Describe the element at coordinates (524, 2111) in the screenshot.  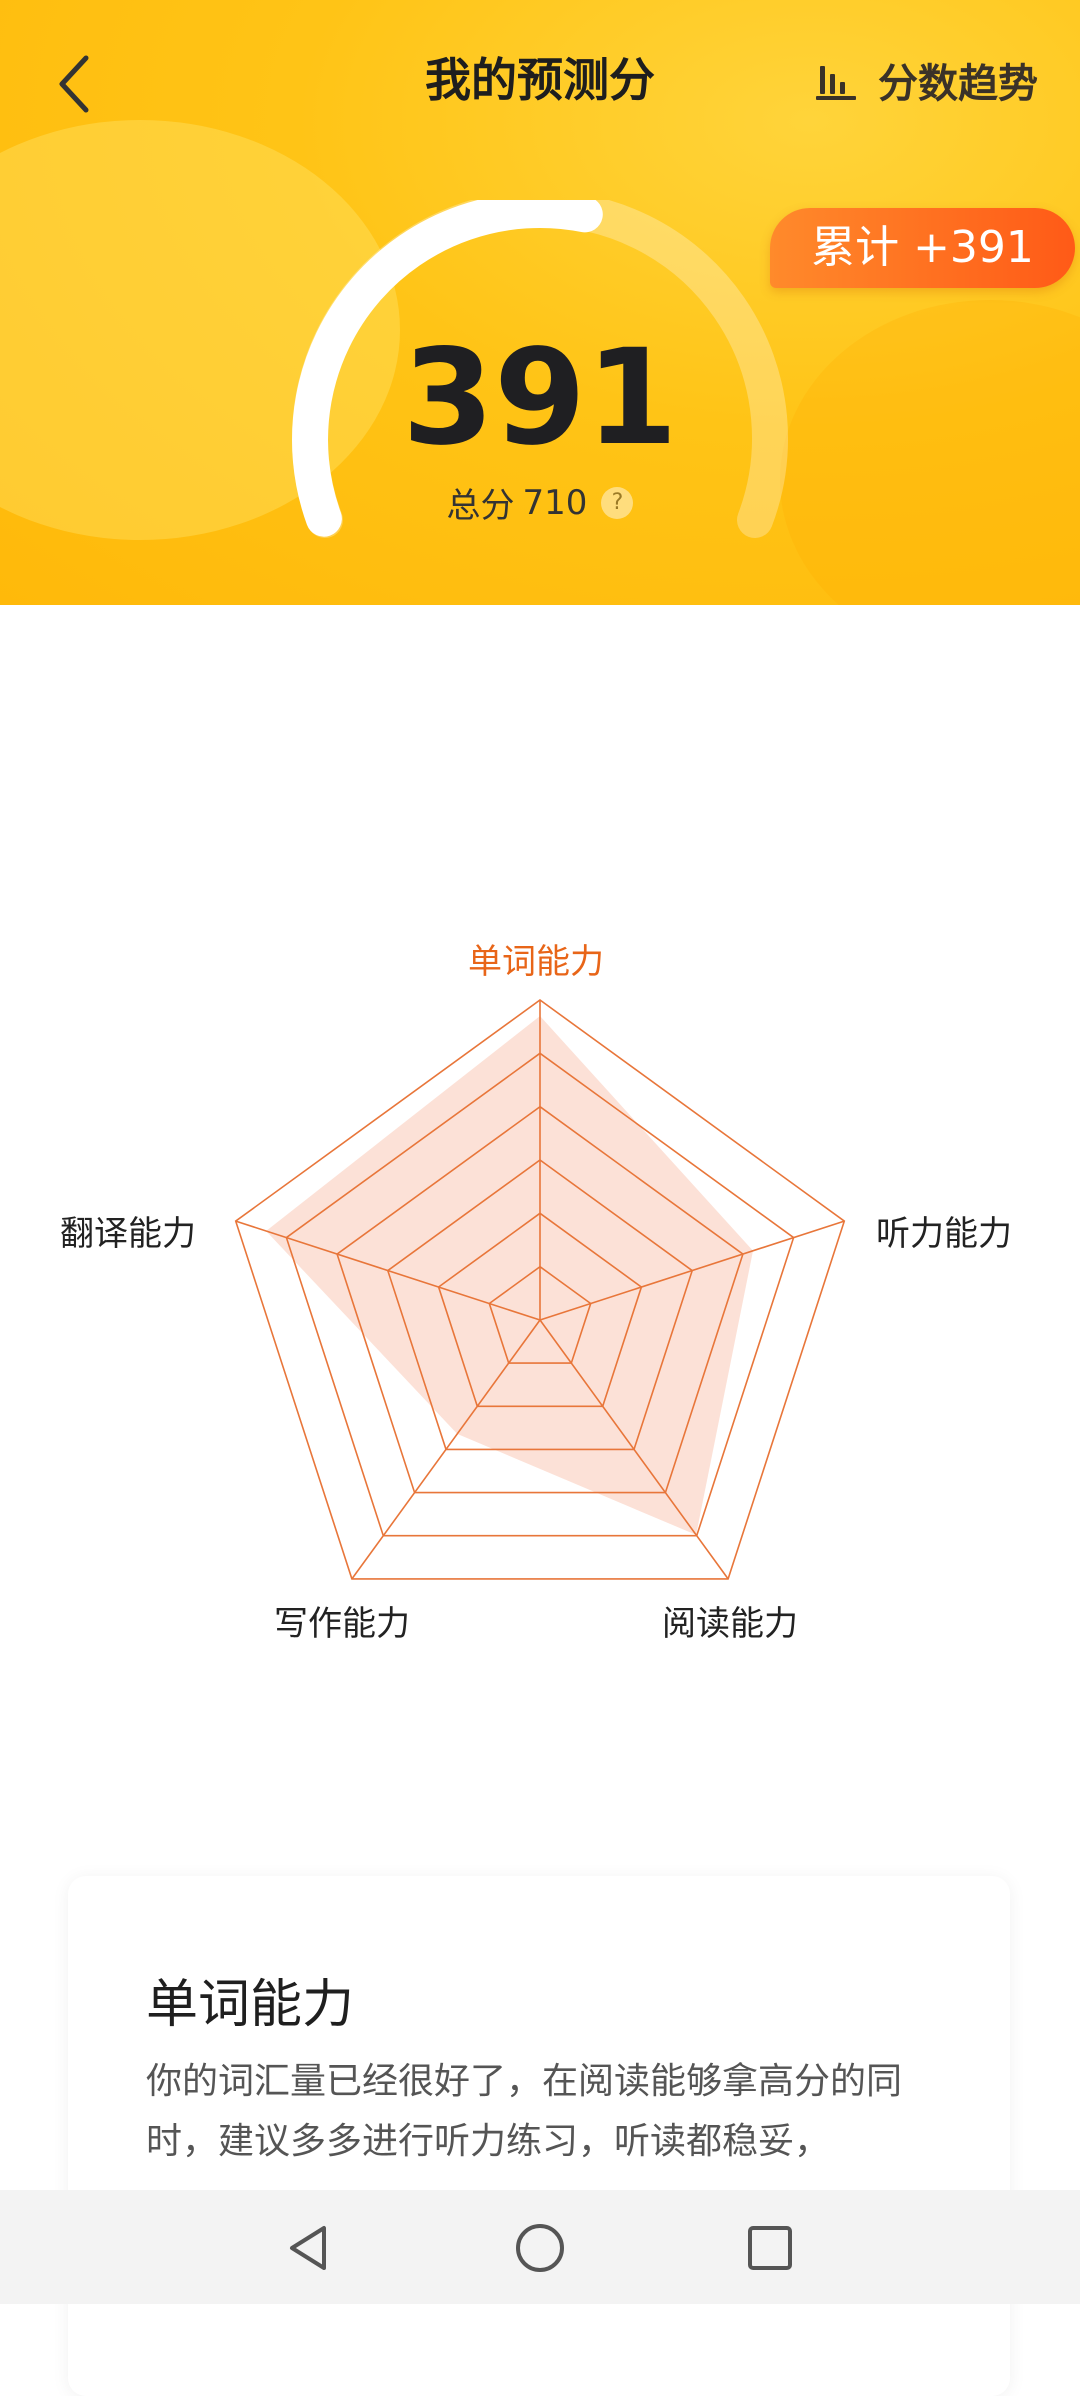
I see `ability-detail-text: 你的词汇量已经很好了，在阅读能够拿高分的同时，建议多多进行听力练习，听读都稳妥，` at that location.